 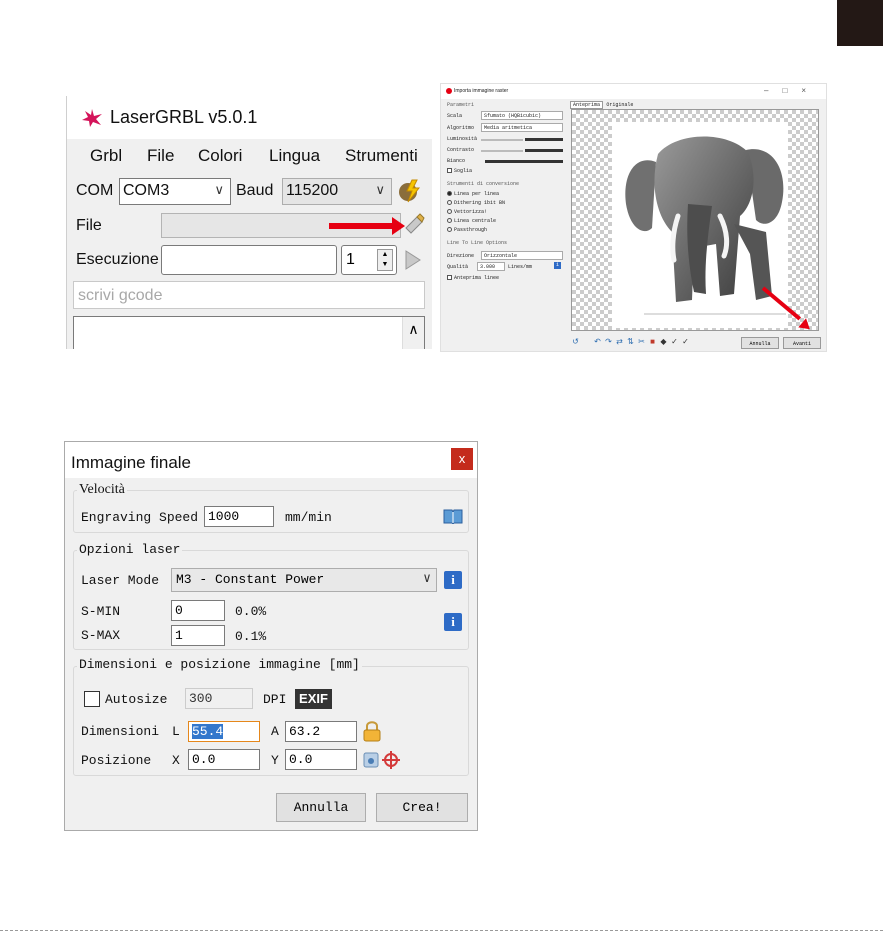 I want to click on dimensions-header: Dimensioni e posizione immagine [mm], so click(x=219, y=664).